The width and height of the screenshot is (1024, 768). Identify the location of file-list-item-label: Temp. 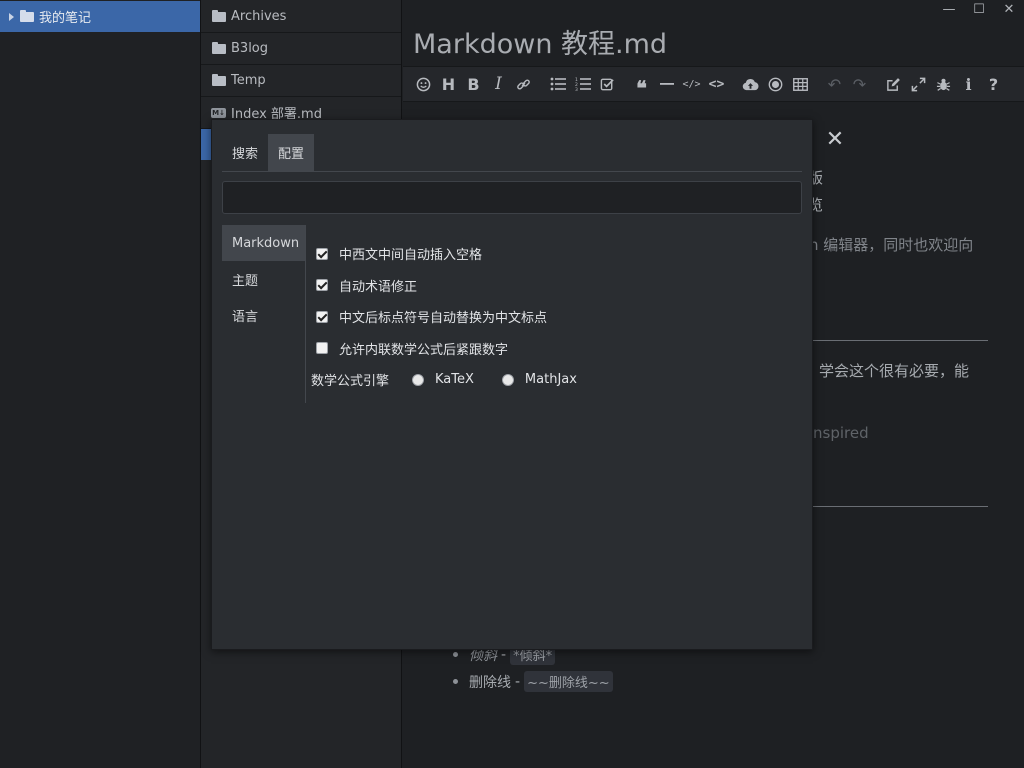
(248, 80).